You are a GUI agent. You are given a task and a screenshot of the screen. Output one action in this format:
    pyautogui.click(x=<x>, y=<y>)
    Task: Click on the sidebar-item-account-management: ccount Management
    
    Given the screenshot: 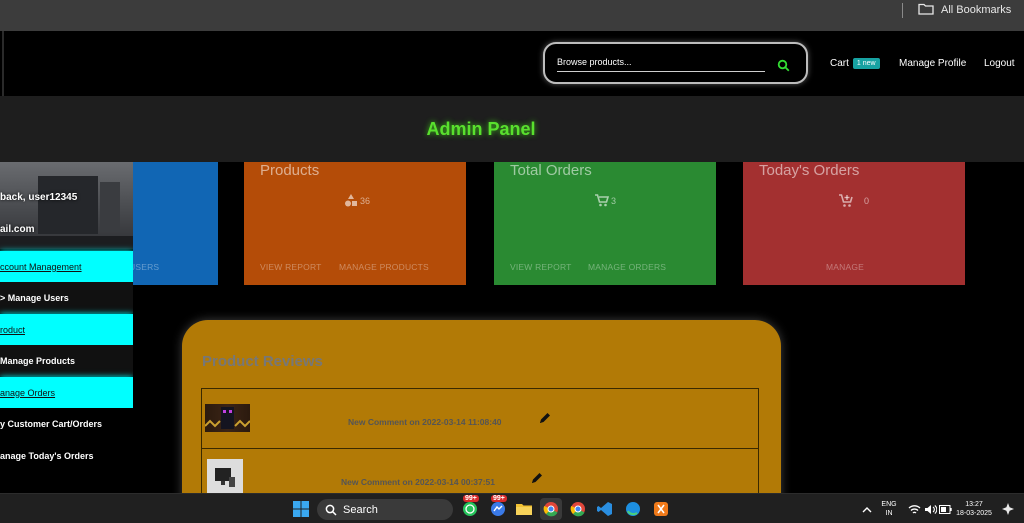 What is the action you would take?
    pyautogui.click(x=66, y=266)
    